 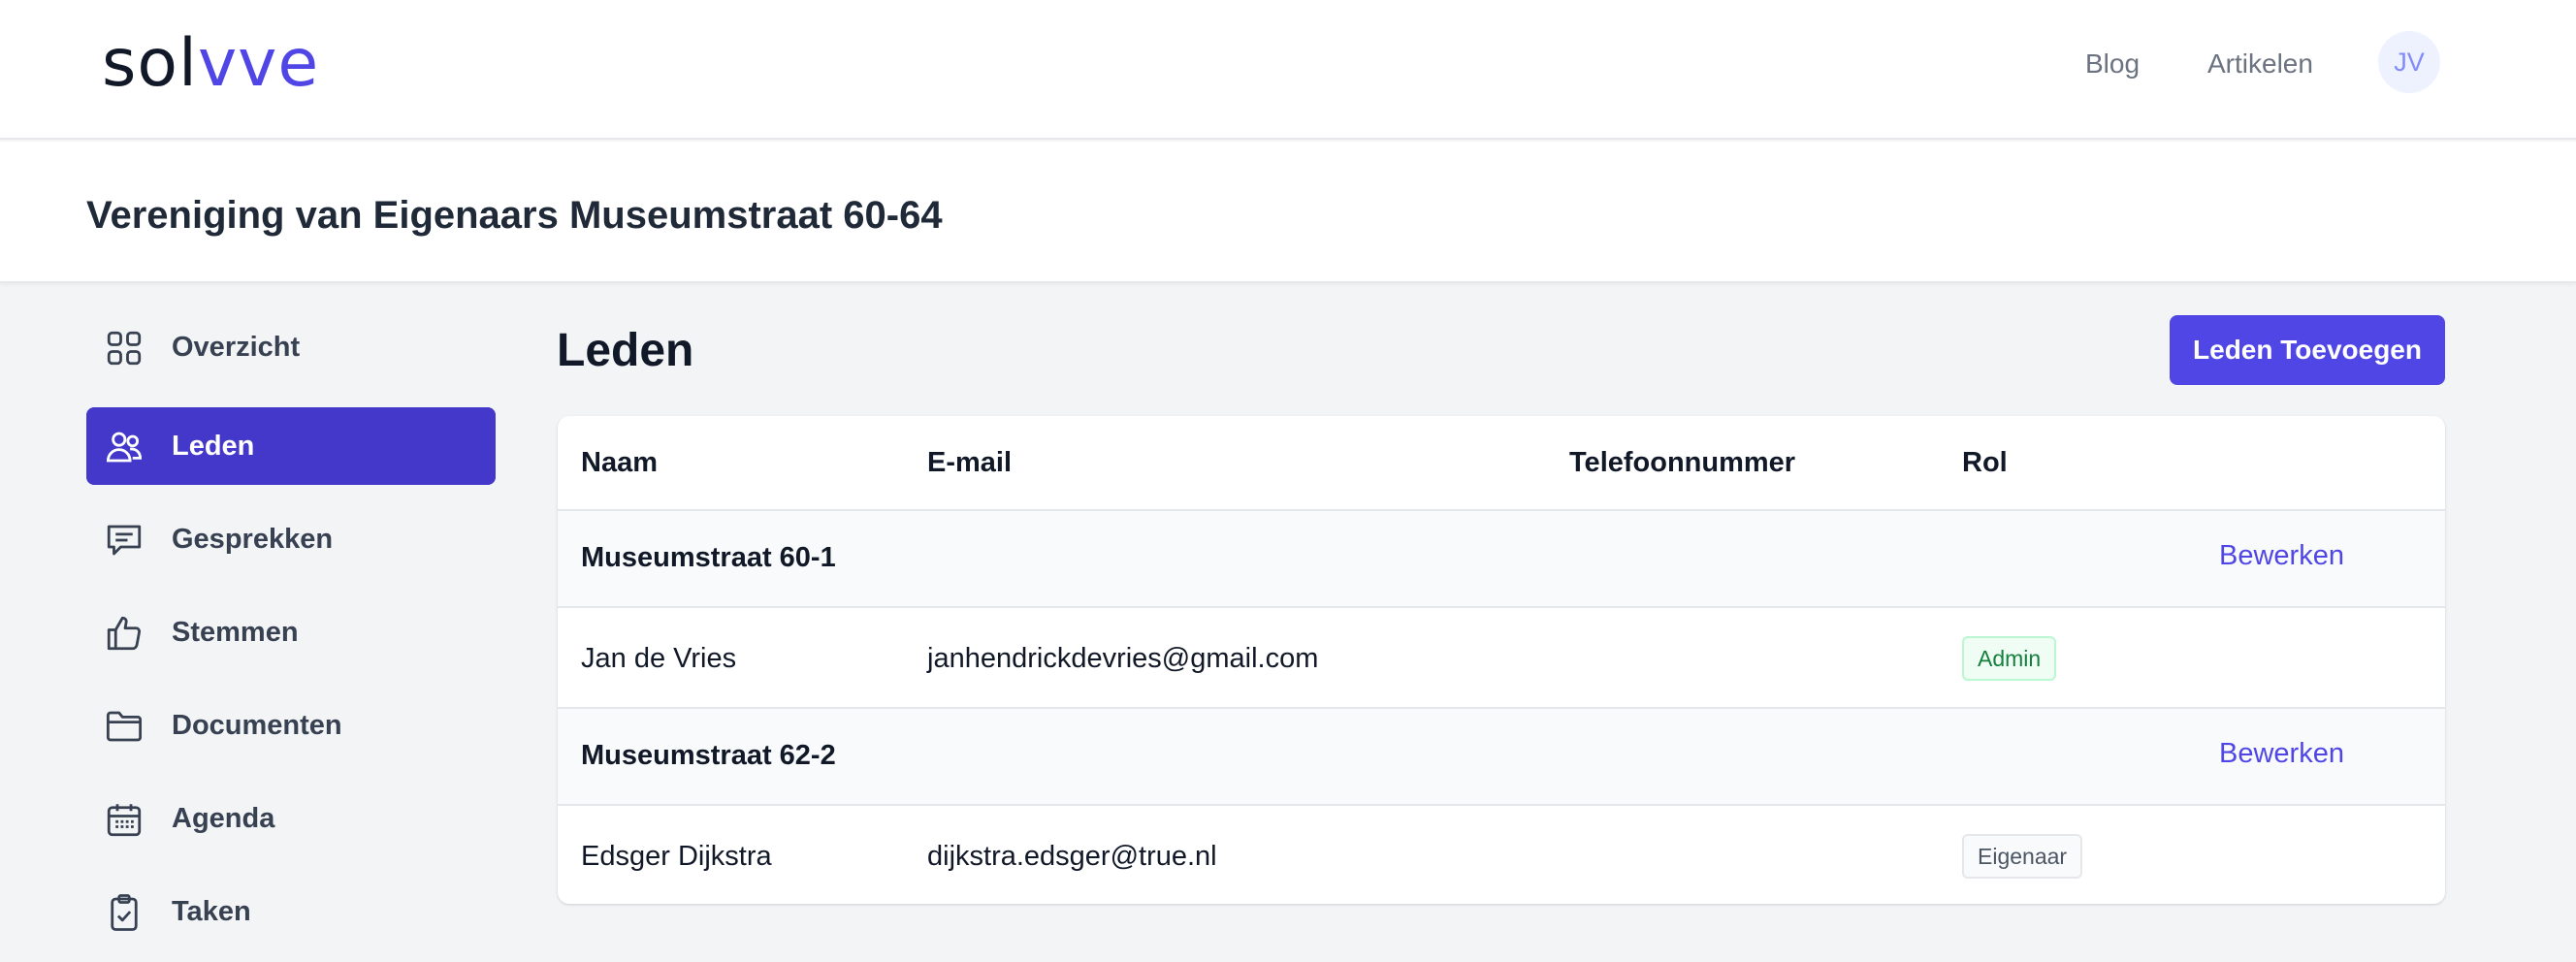 What do you see at coordinates (258, 63) in the screenshot?
I see `logo-text-part2: vve` at bounding box center [258, 63].